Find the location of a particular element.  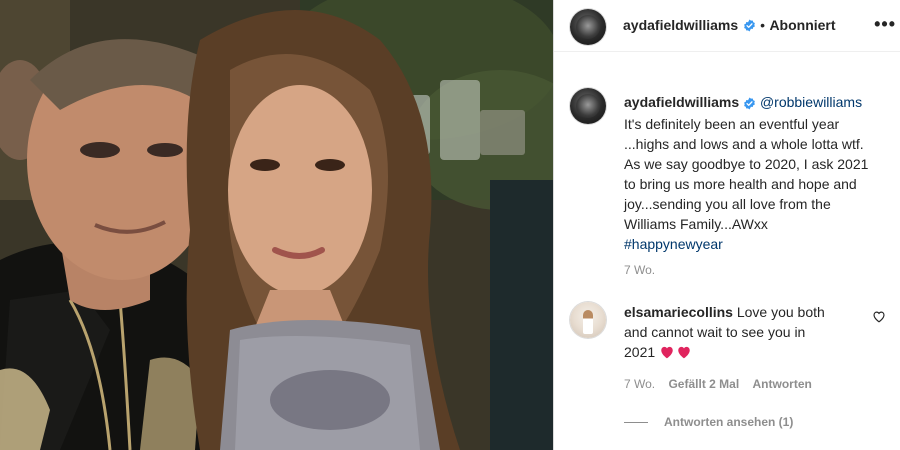

caption-timestamp: 7 Wo. is located at coordinates (639, 270).